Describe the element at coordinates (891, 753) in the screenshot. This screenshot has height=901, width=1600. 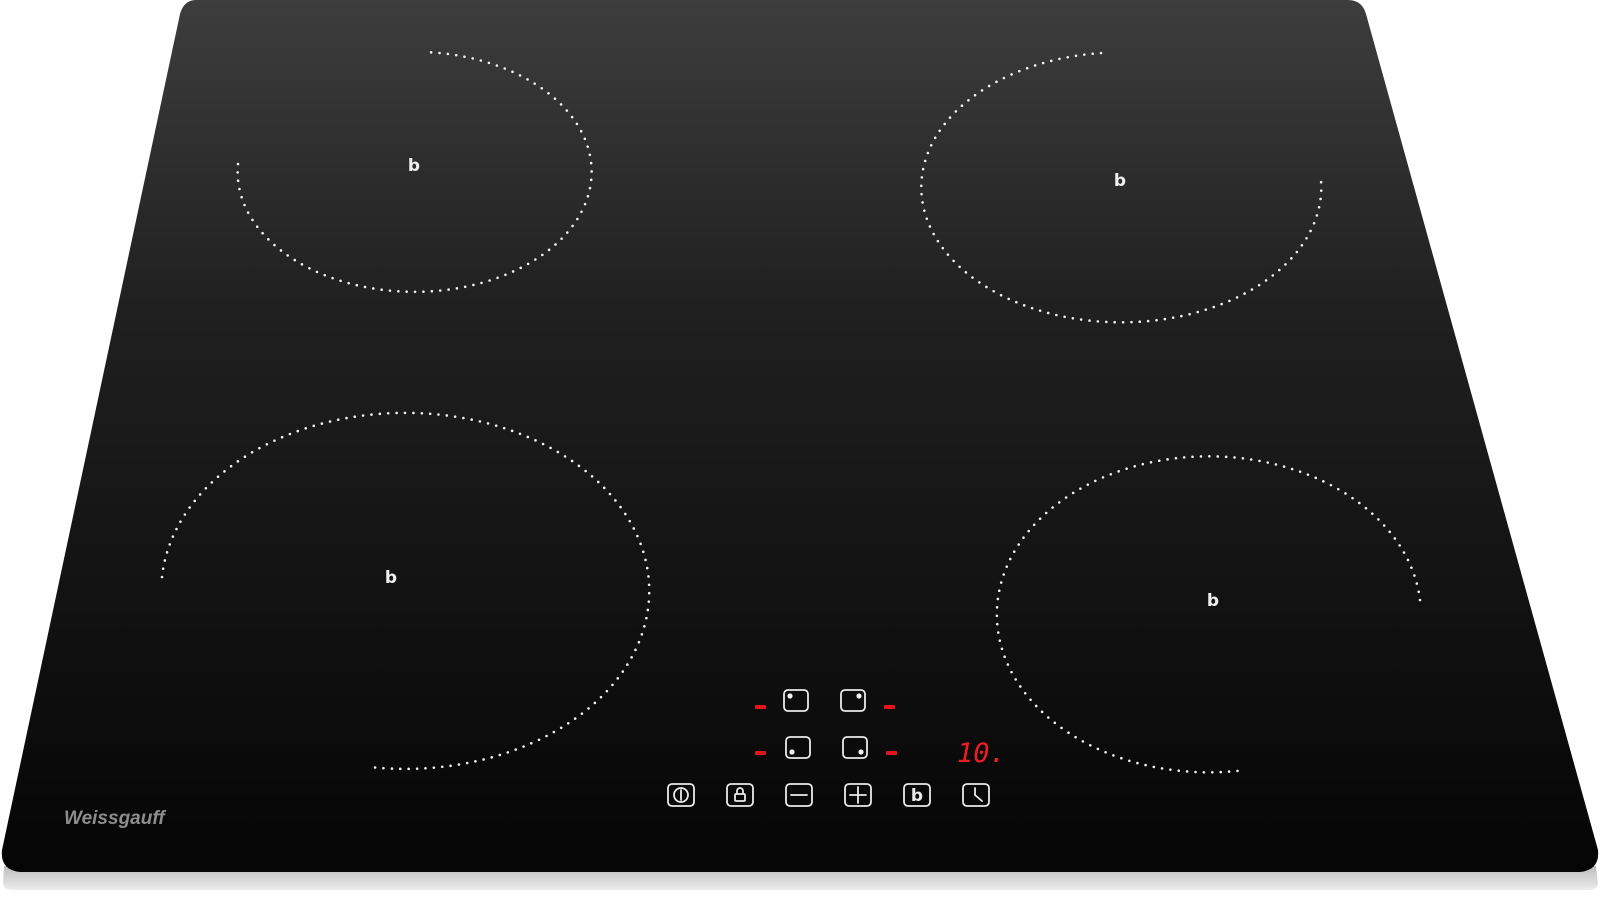
I see `indicator-front-right` at that location.